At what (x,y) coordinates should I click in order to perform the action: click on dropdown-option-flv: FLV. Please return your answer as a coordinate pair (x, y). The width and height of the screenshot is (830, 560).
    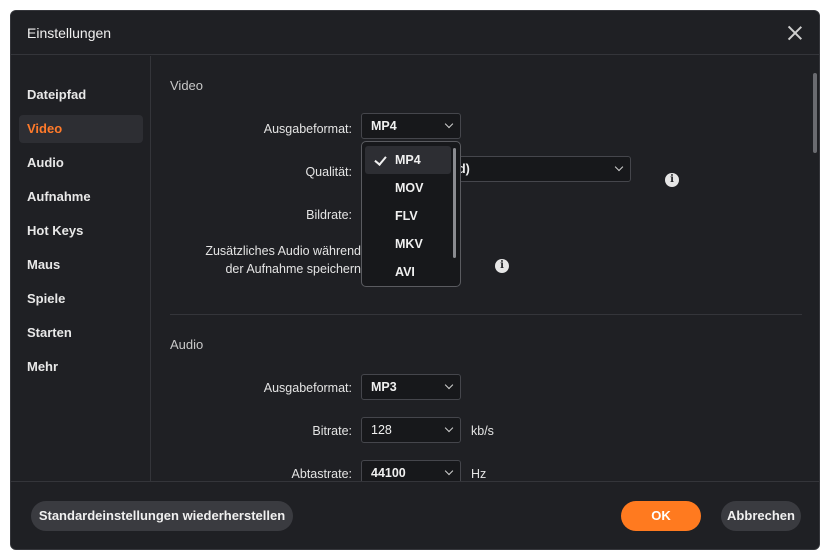
    Looking at the image, I should click on (408, 216).